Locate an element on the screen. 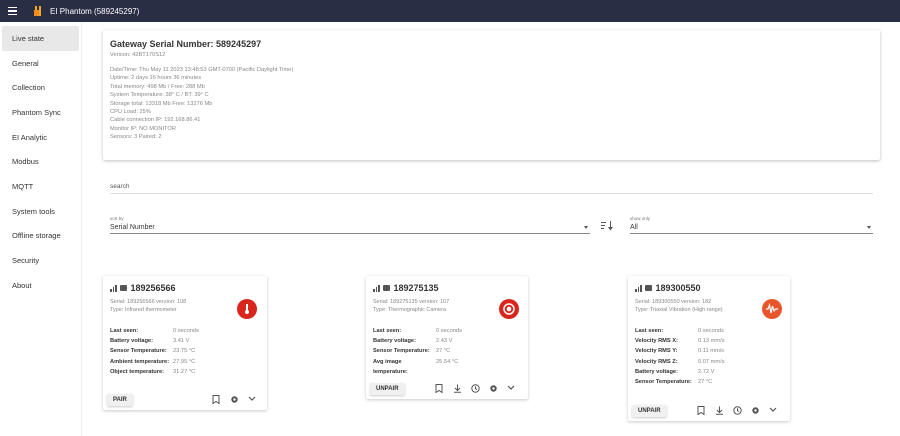 This screenshot has width=900, height=436. show-only-label: show only is located at coordinates (640, 218).